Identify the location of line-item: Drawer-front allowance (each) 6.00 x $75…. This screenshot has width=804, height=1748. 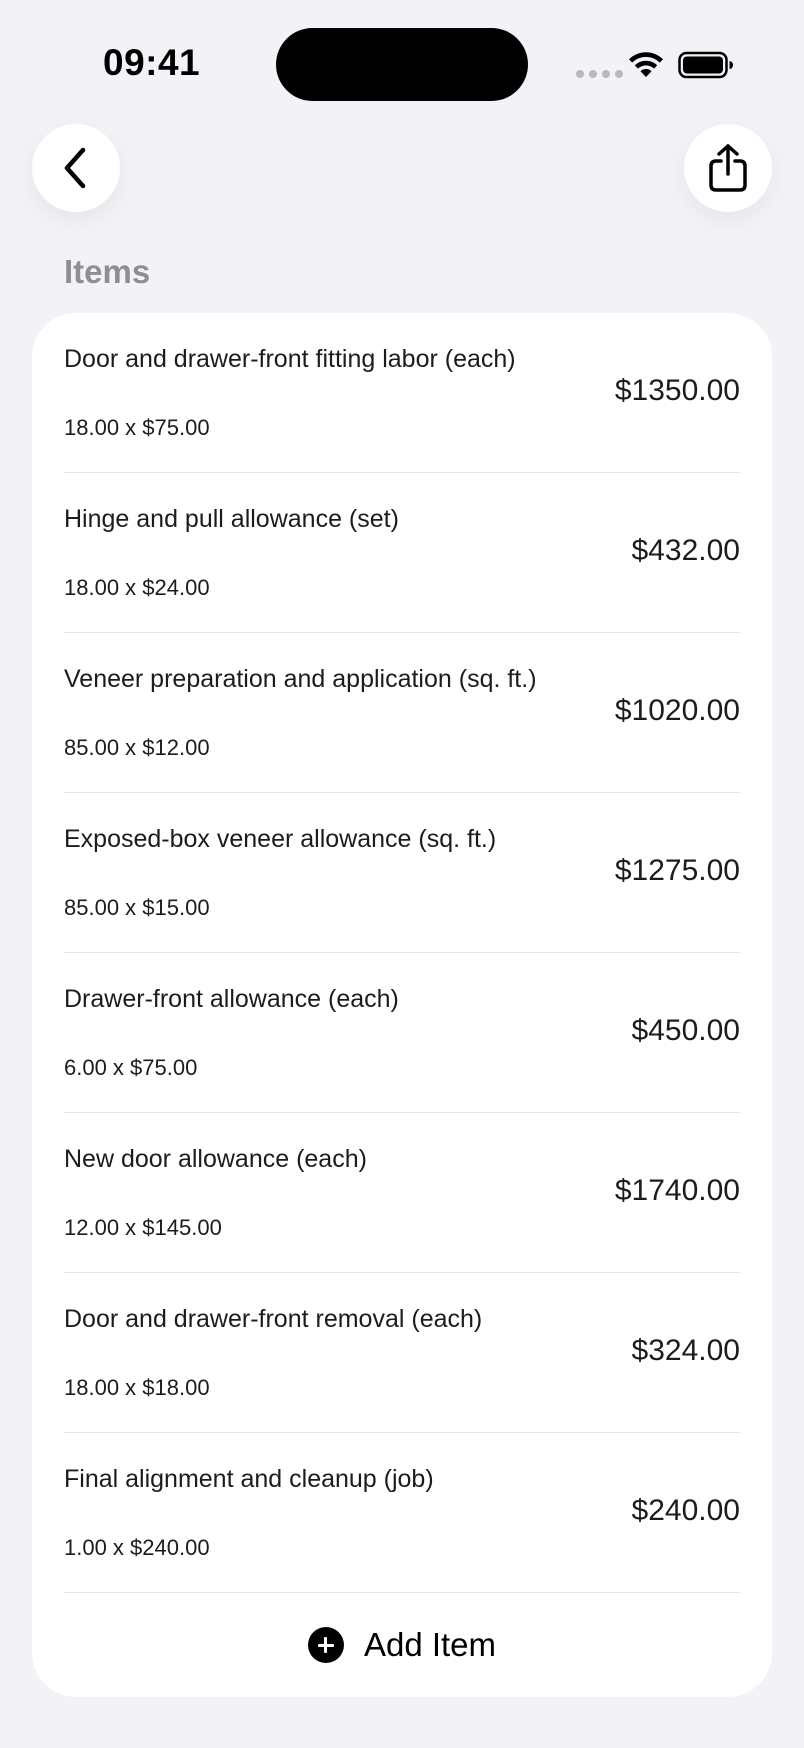
(402, 1033).